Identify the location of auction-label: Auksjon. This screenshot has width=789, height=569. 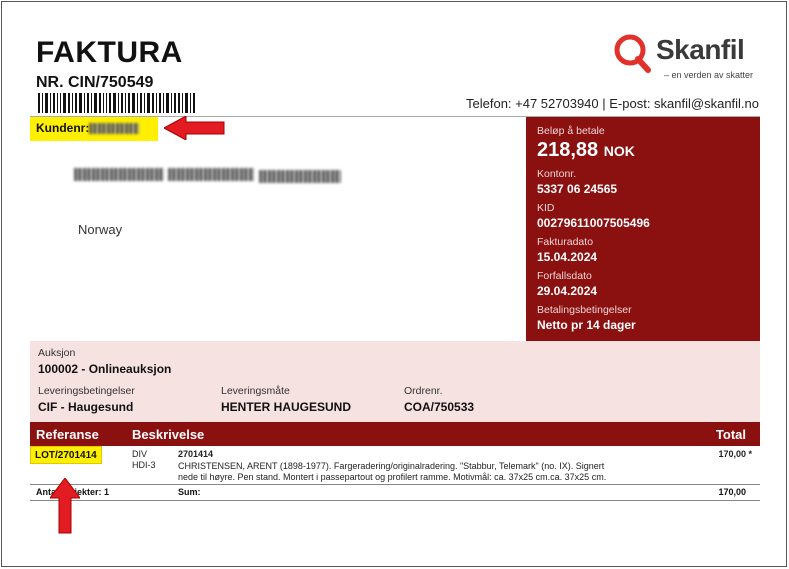
(57, 353).